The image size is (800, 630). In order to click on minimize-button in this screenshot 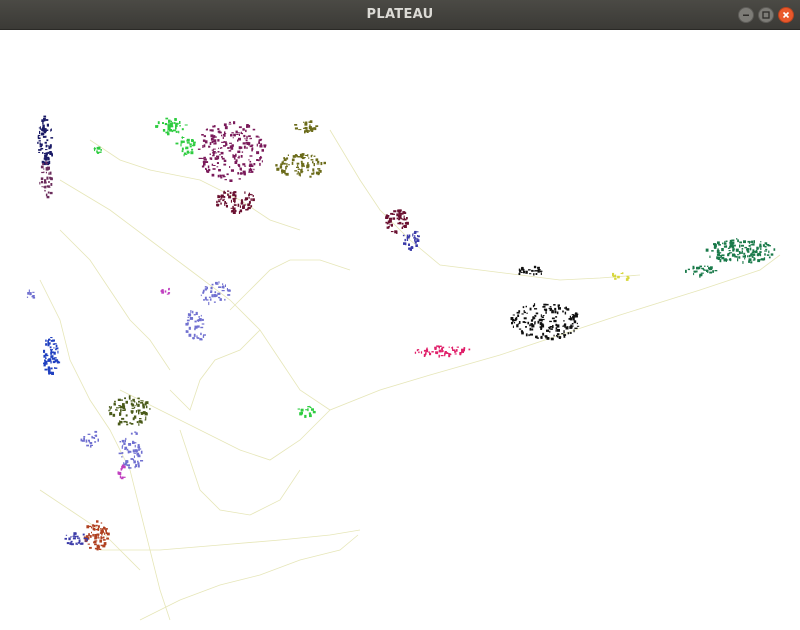, I will do `click(746, 15)`.